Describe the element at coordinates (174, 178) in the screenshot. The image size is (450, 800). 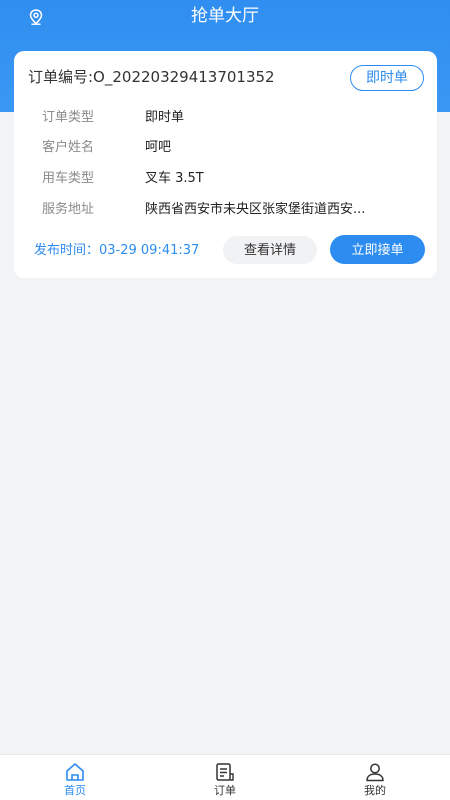
I see `field-value: 叉车 3.5T` at that location.